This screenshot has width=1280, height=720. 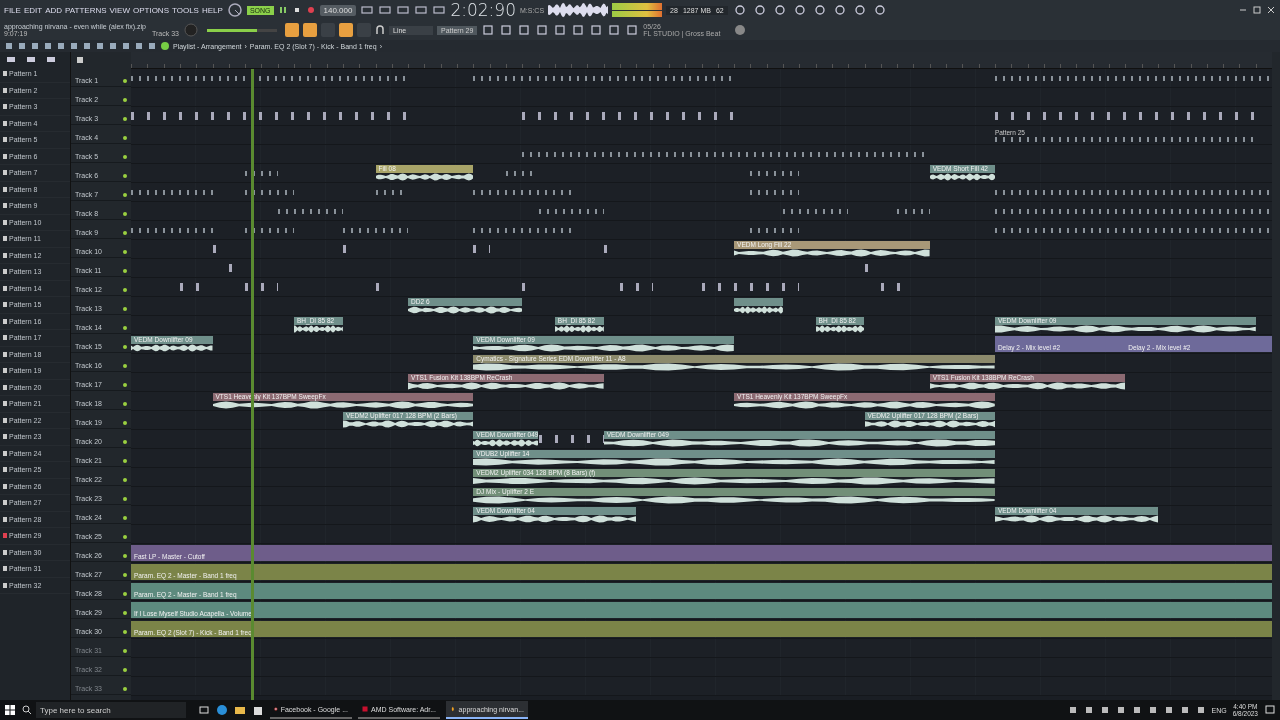 What do you see at coordinates (204, 710) in the screenshot?
I see `task-view-icon` at bounding box center [204, 710].